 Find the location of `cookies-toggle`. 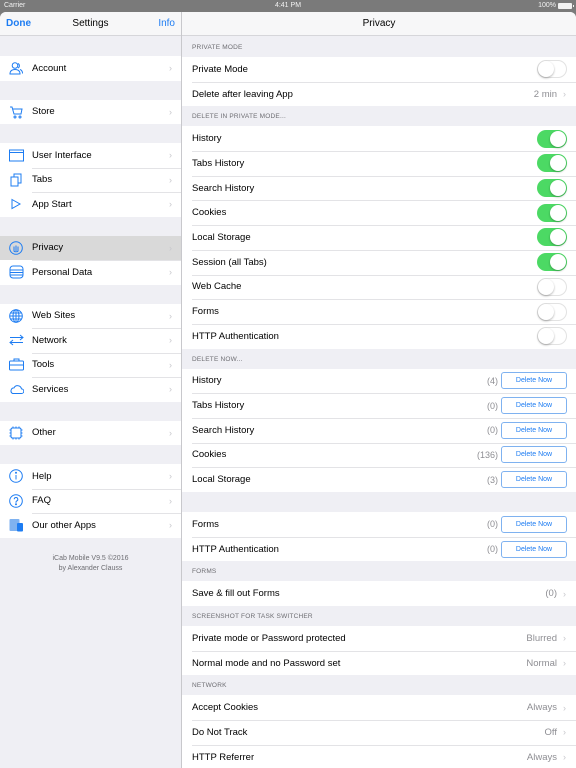

cookies-toggle is located at coordinates (552, 212).